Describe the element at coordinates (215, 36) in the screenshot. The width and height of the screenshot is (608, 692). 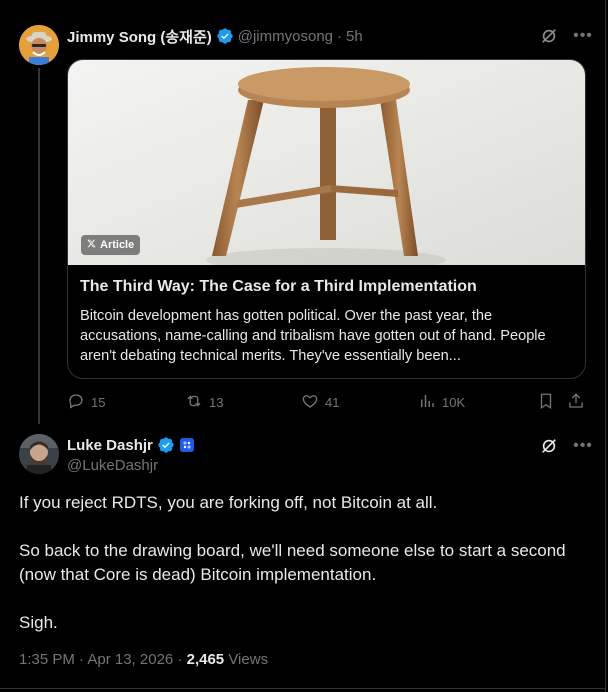
I see `parent-tweet-header: Jimmy Song (송재준) @jimmyosong · 5h` at that location.